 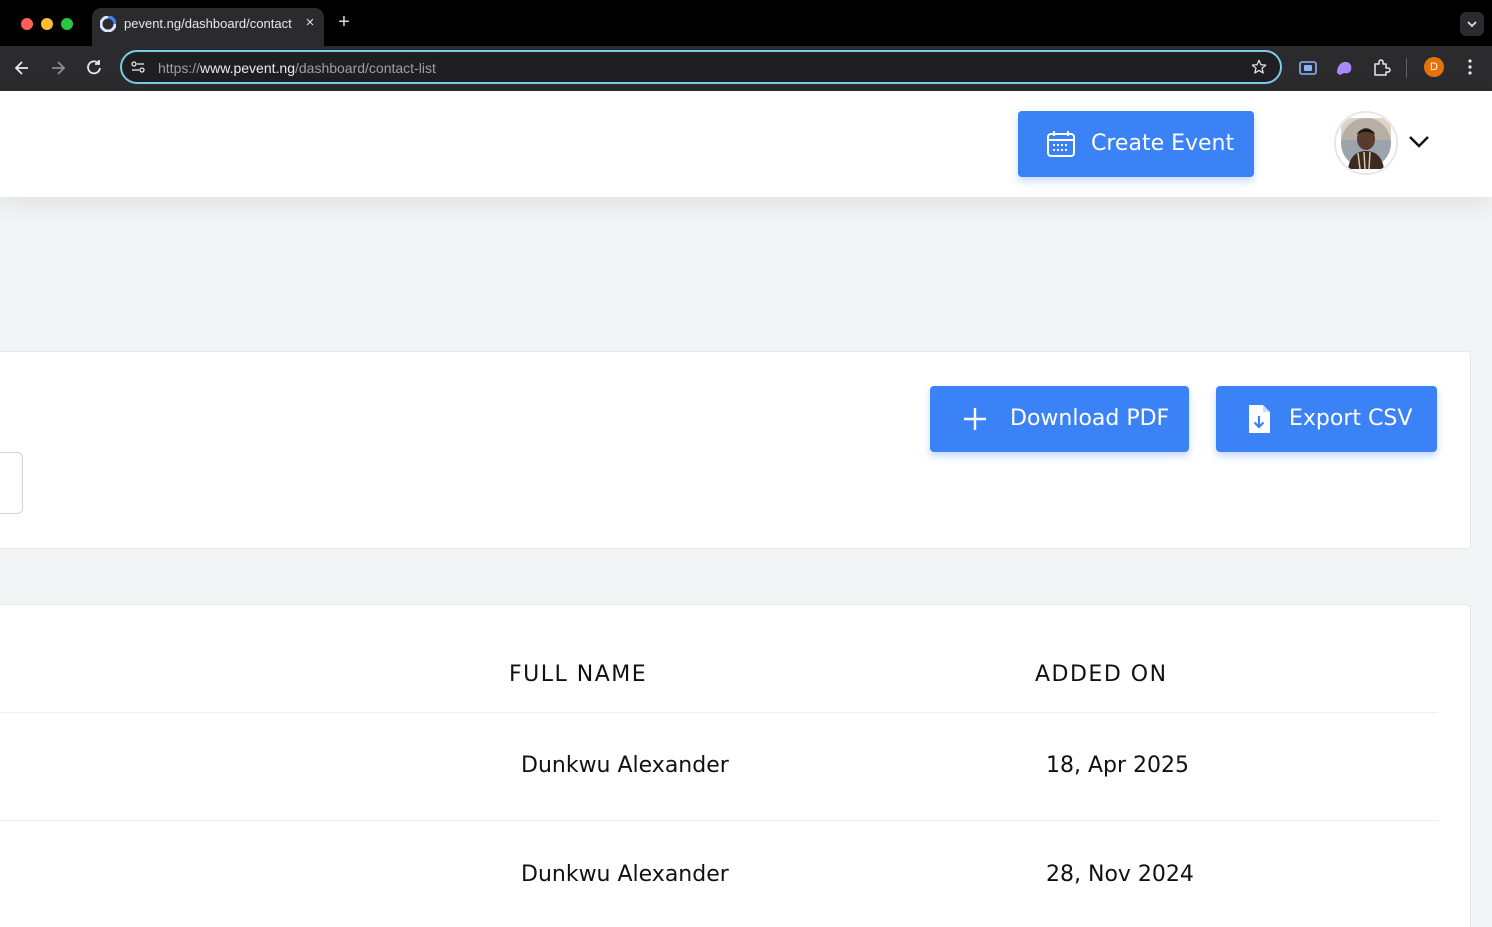 I want to click on toolbar-divider, so click(x=1406, y=68).